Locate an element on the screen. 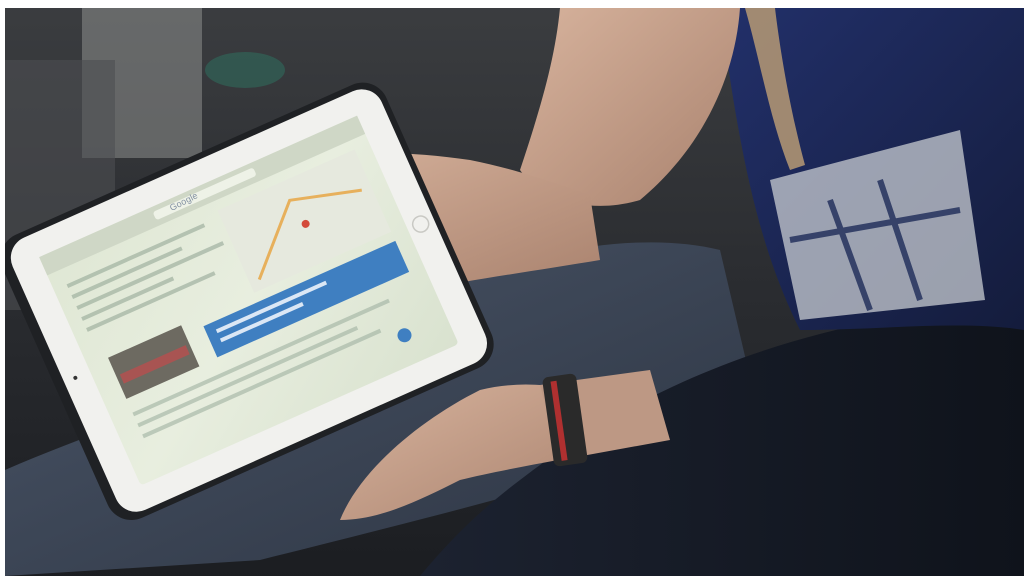  background-green-object is located at coordinates (245, 70).